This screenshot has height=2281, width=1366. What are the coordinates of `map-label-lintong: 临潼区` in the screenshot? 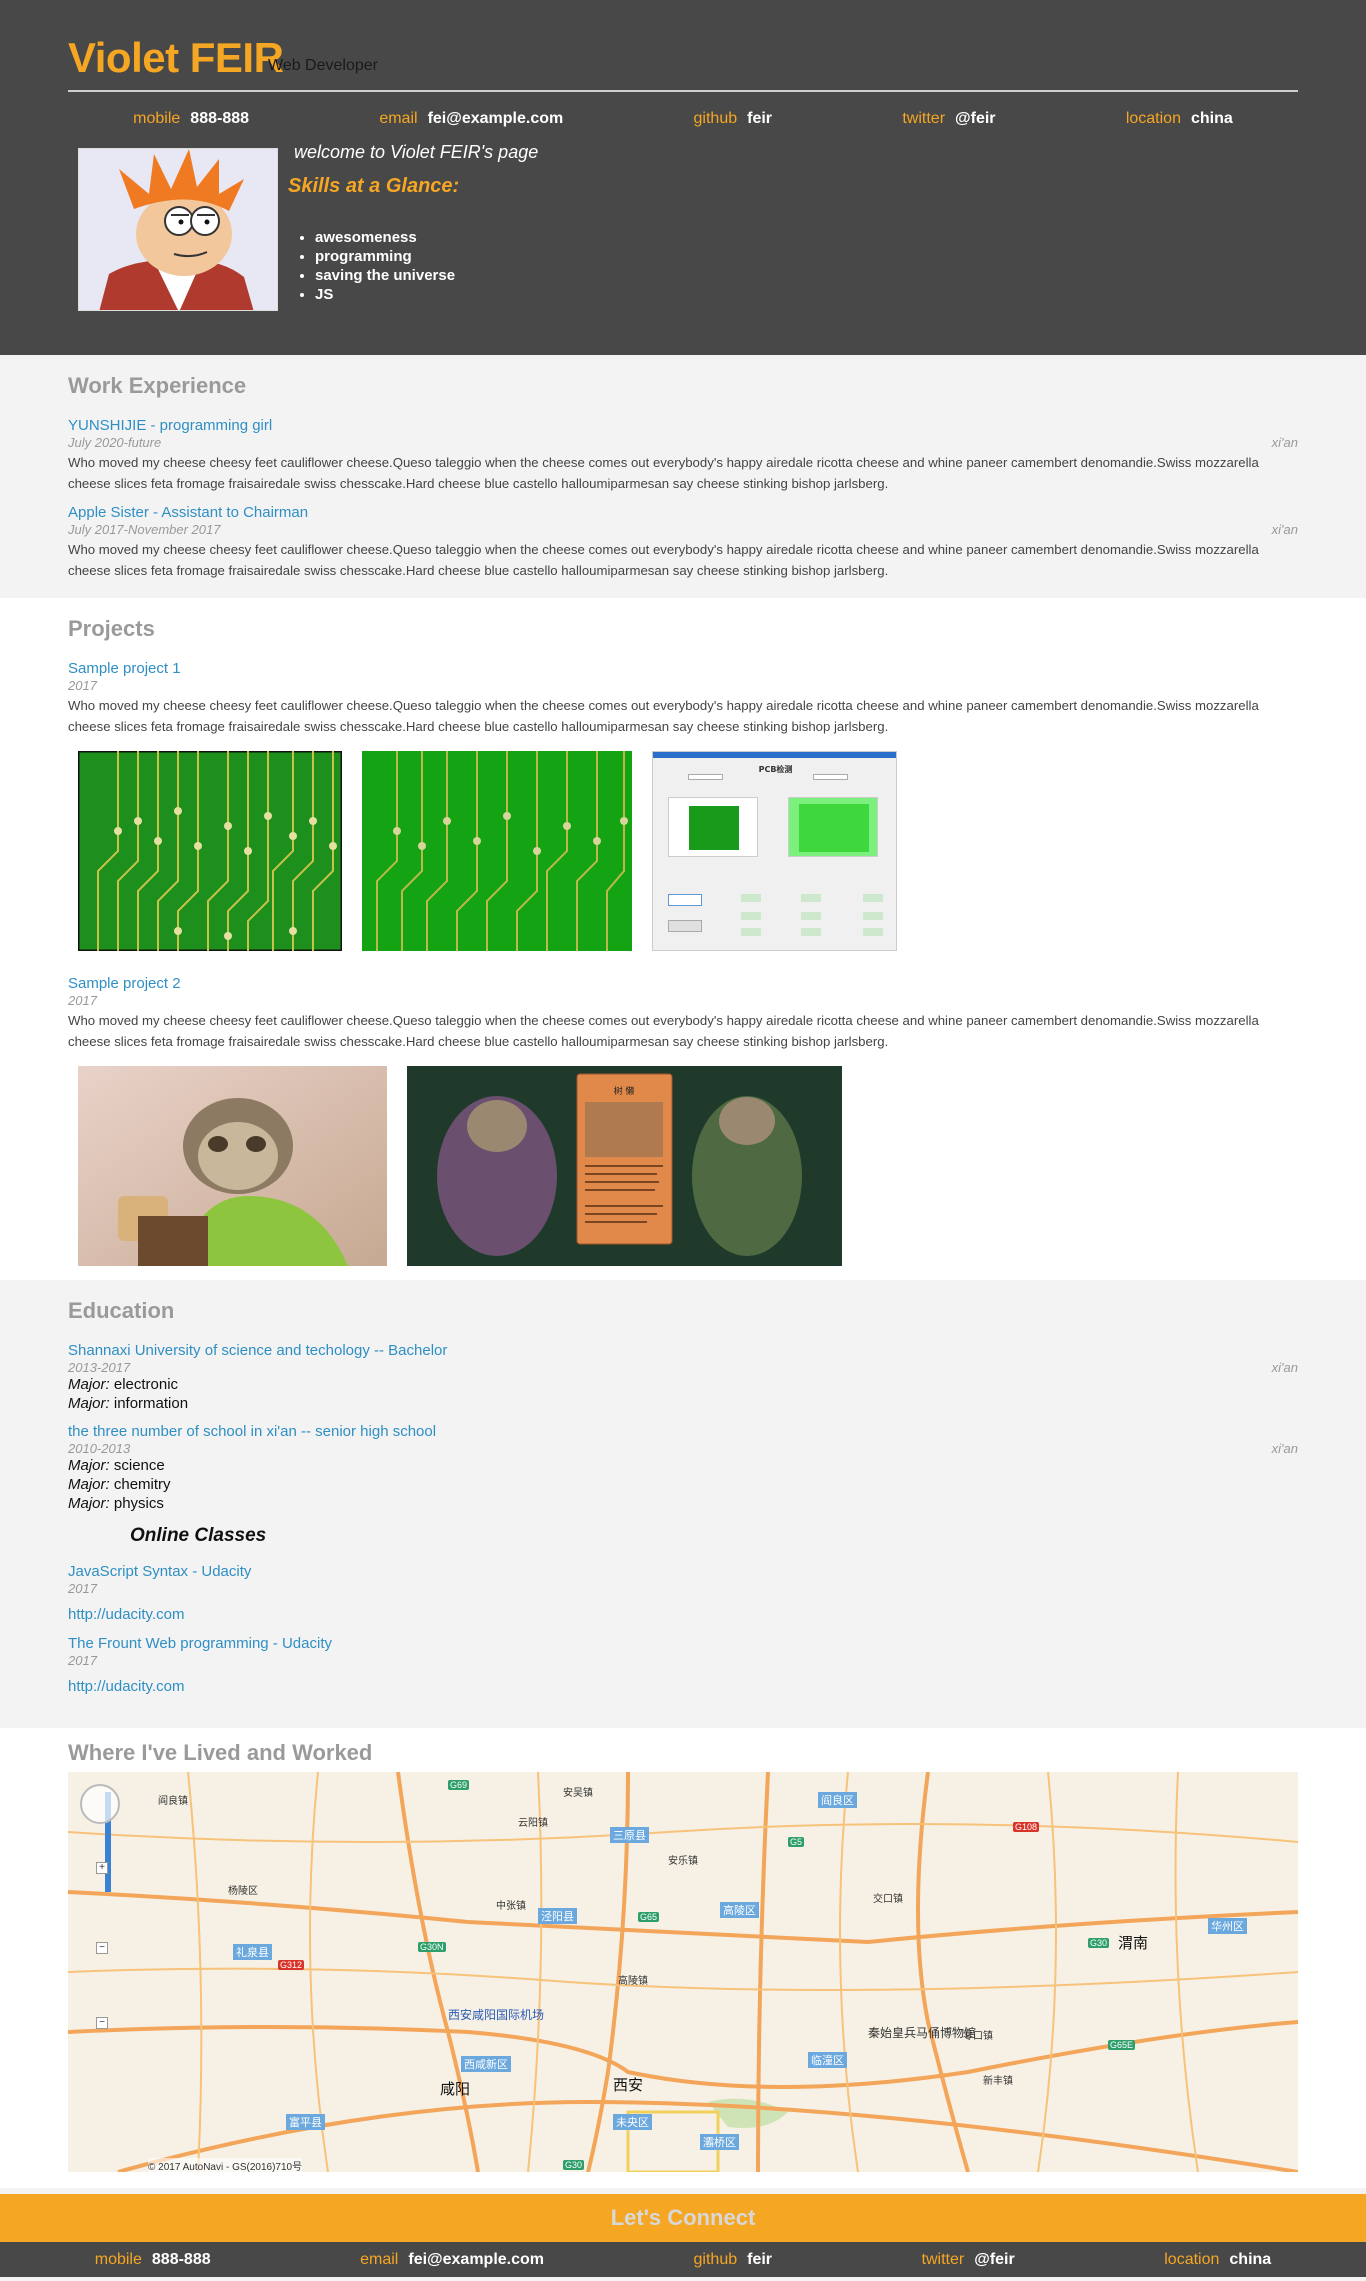 It's located at (827, 2060).